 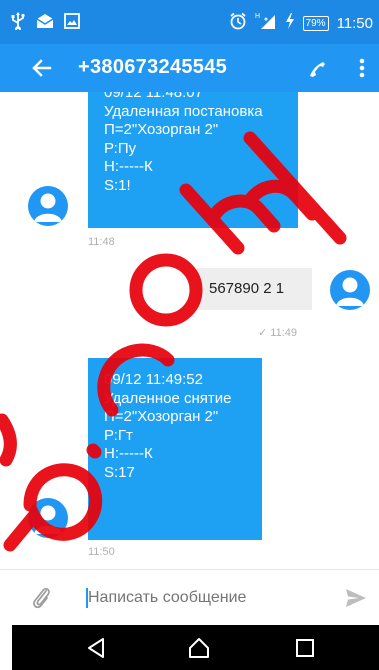 I want to click on nav-recents-icon, so click(x=305, y=648).